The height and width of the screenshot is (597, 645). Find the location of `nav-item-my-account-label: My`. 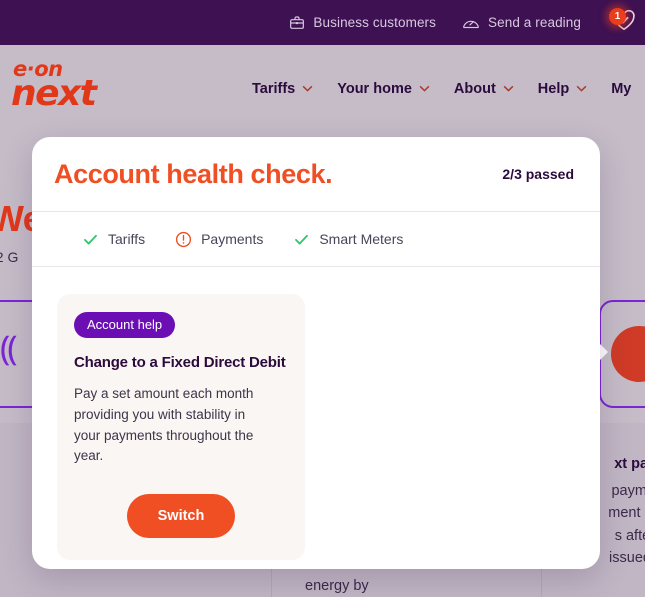

nav-item-my-account-label: My is located at coordinates (621, 88).